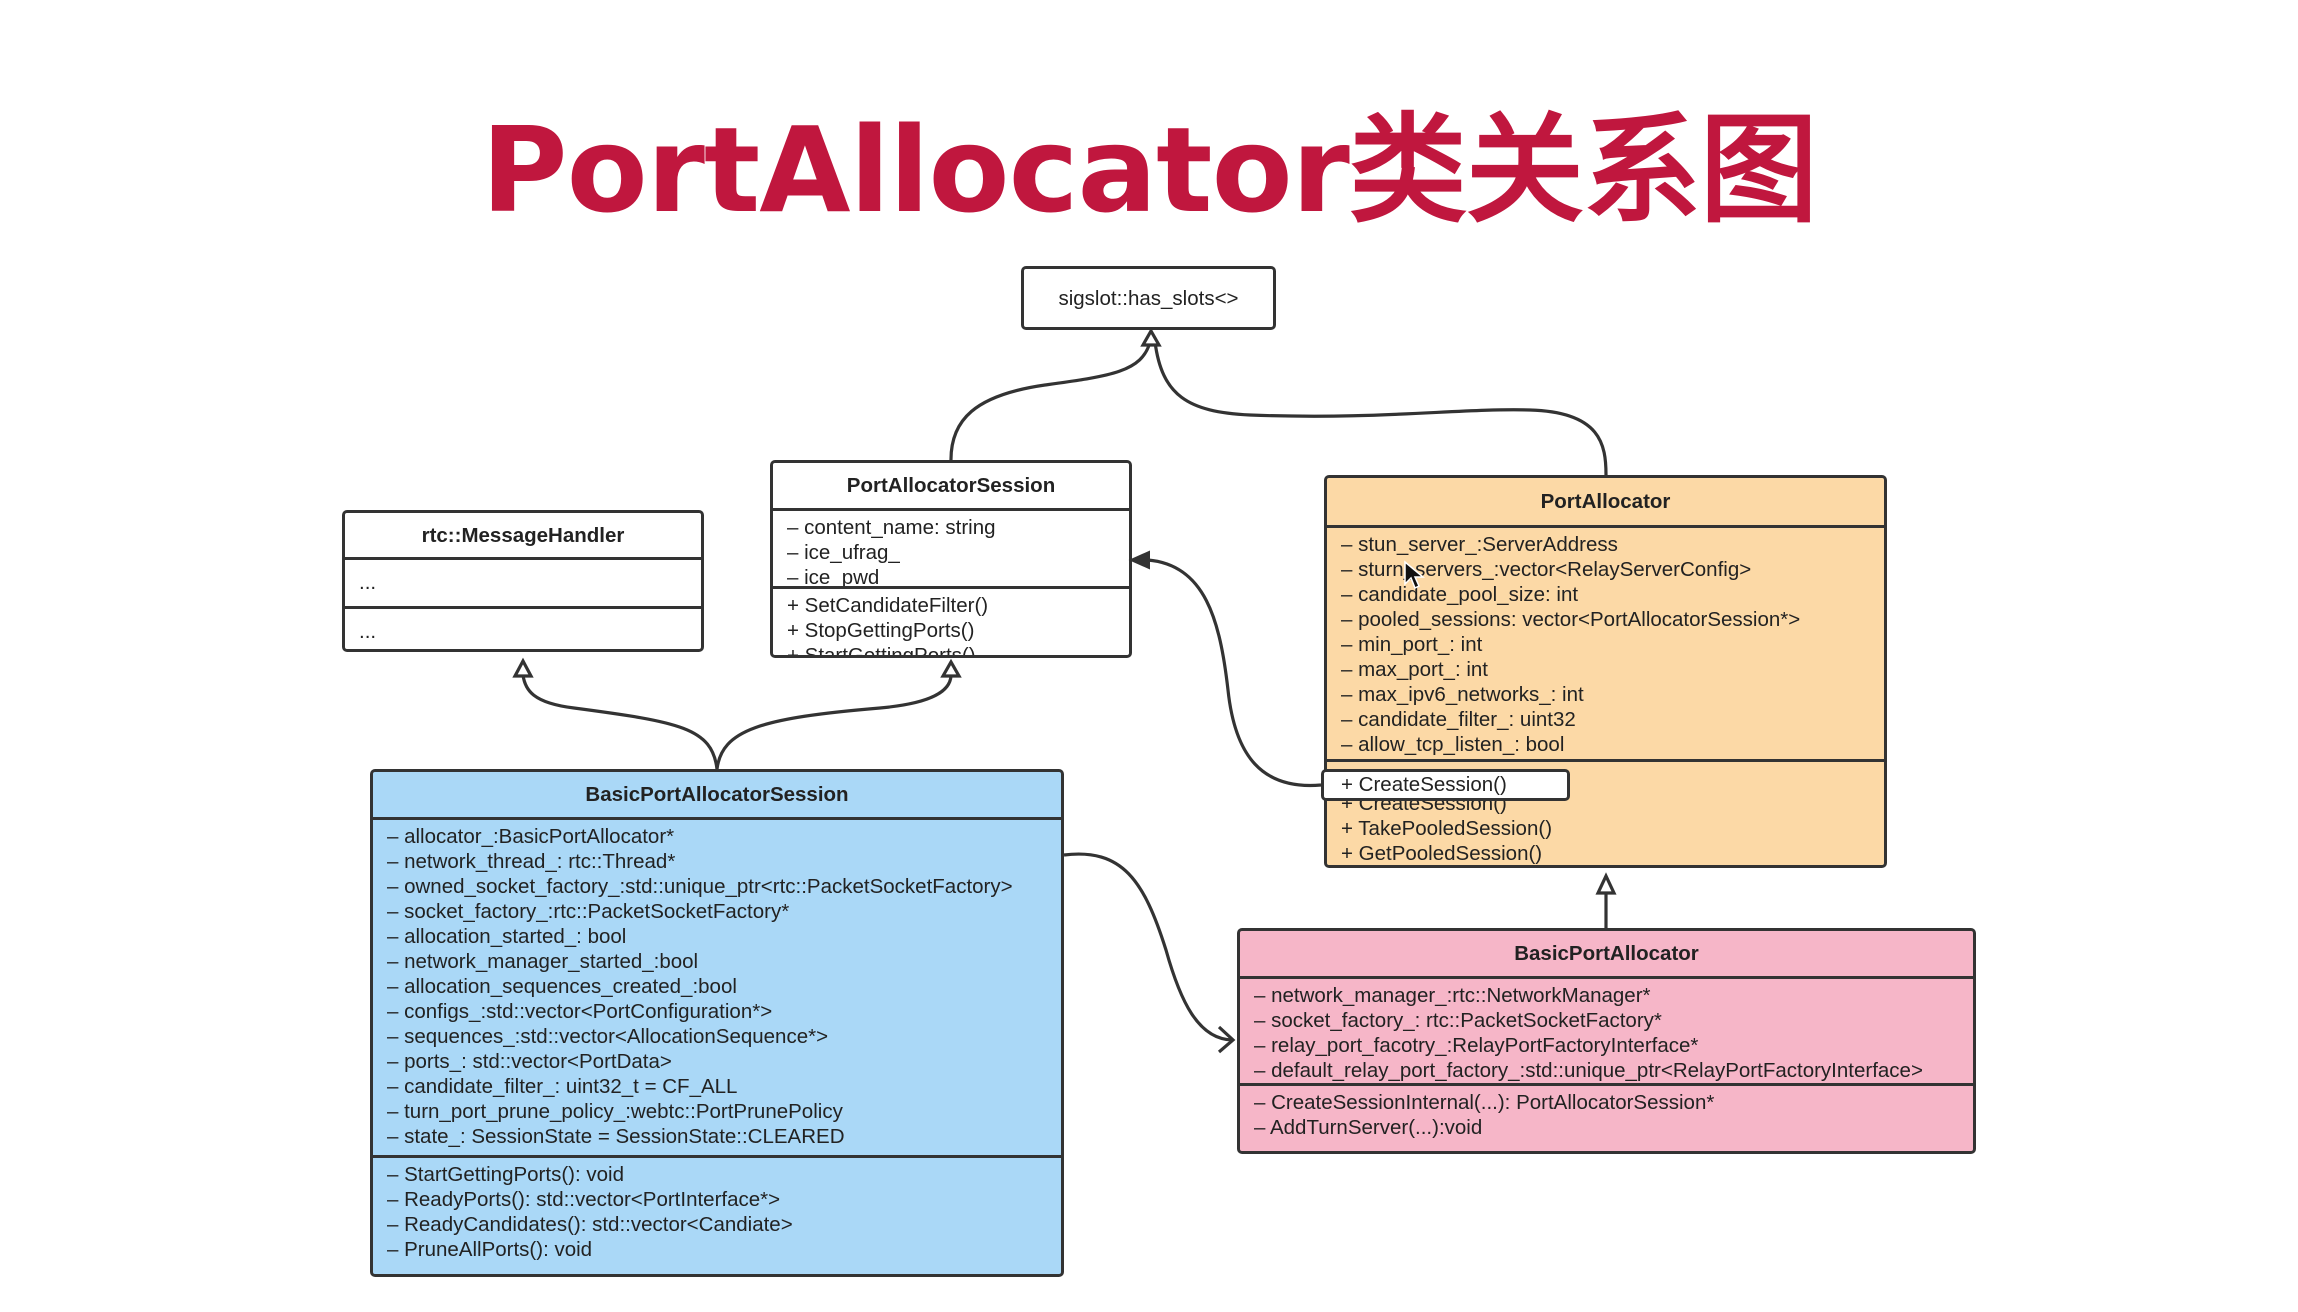 The height and width of the screenshot is (1312, 2298). I want to click on class-name: PortAllocatorSession, so click(951, 487).